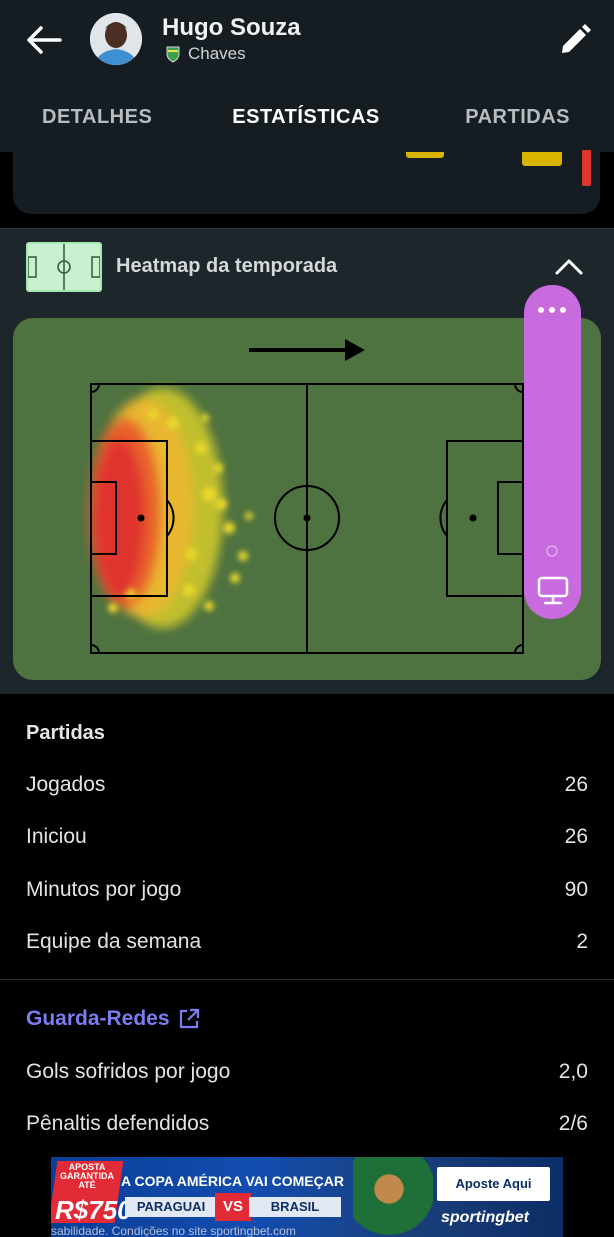 This screenshot has width=614, height=1237. What do you see at coordinates (118, 1123) in the screenshot?
I see `stat-label: Pênaltis defendidos` at bounding box center [118, 1123].